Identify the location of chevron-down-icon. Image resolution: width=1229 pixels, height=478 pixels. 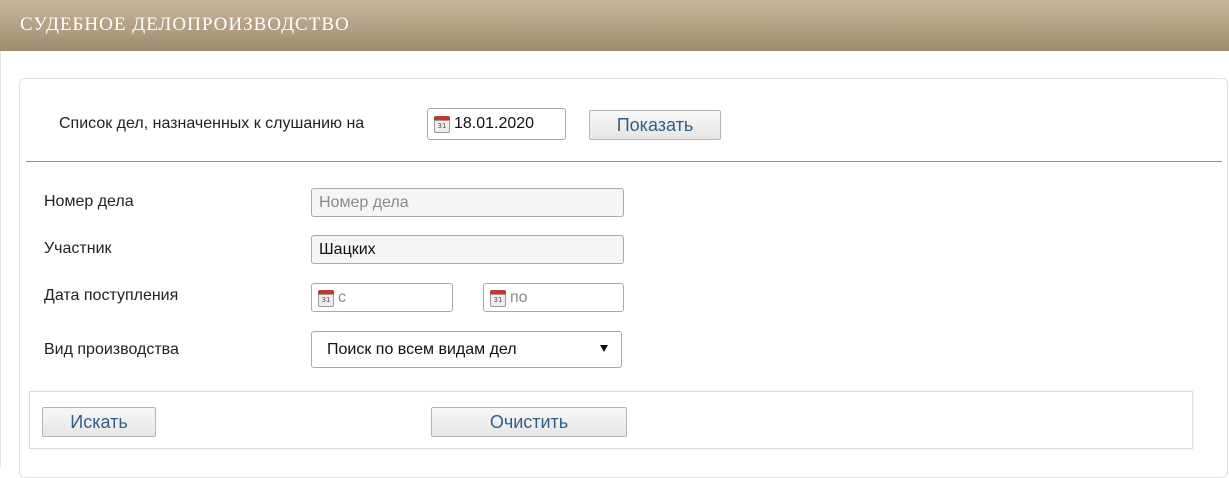
(604, 348).